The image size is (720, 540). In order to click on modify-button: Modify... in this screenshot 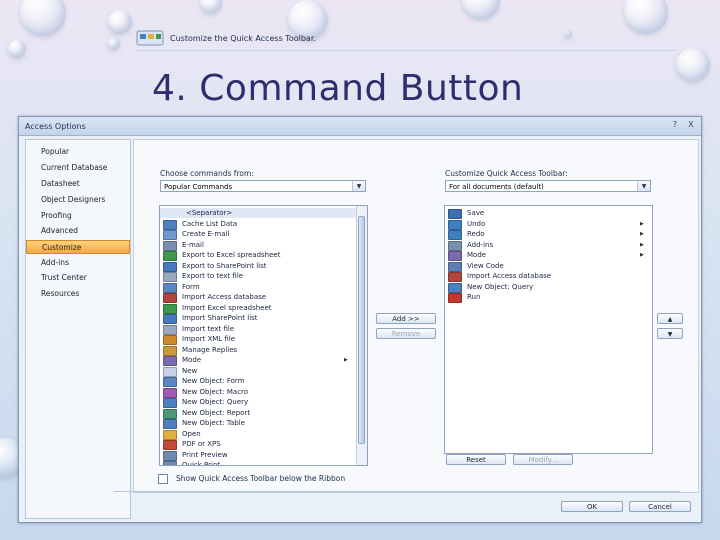, I will do `click(543, 459)`.